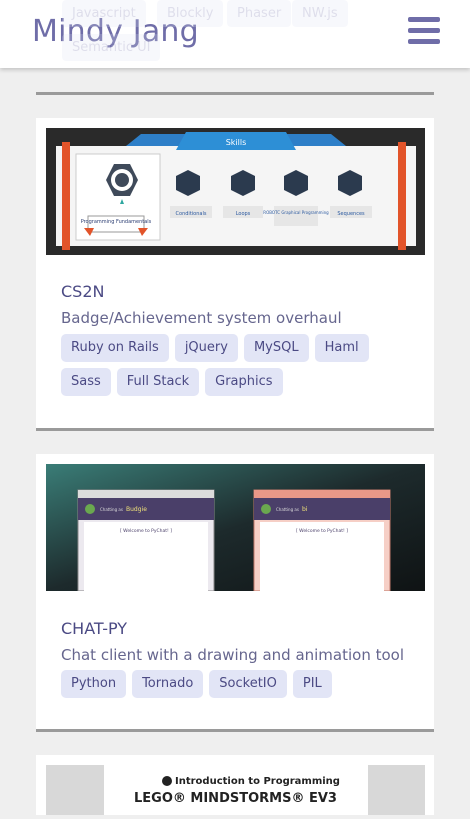  What do you see at coordinates (351, 214) in the screenshot?
I see `thumb-badge-label: Sequences` at bounding box center [351, 214].